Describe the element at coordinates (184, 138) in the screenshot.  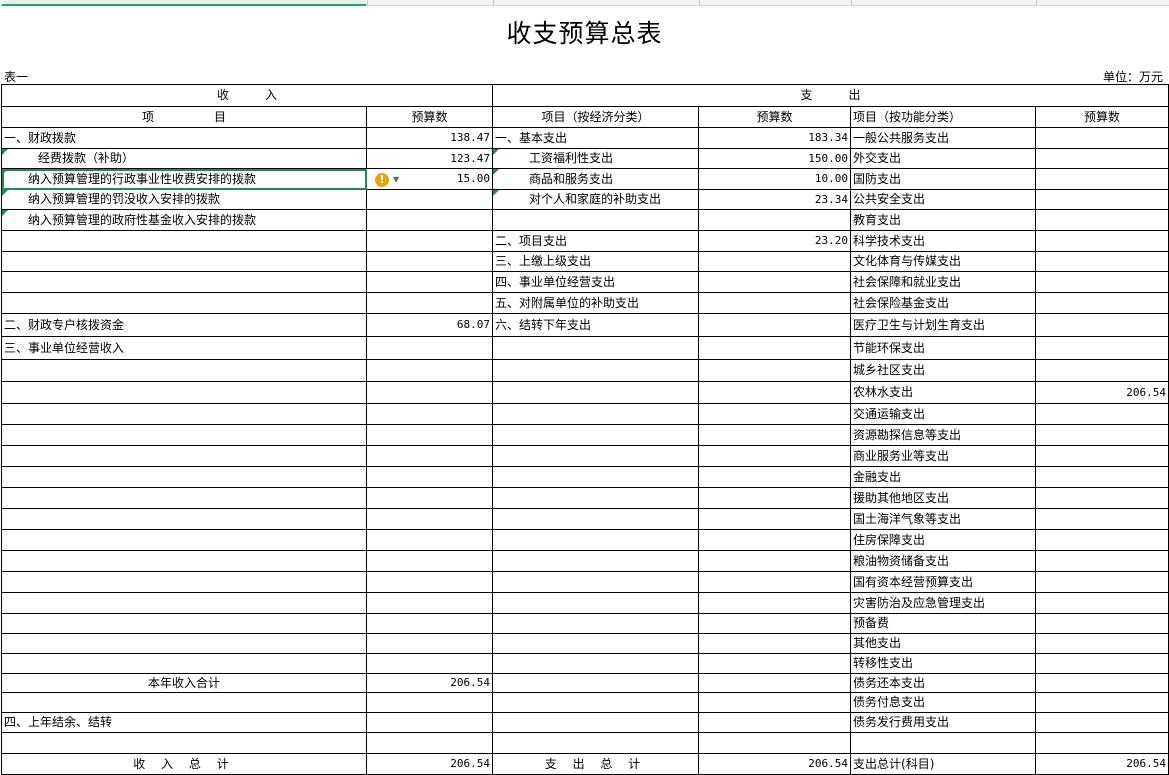
I see `income-item-cell: 一、财政拨款` at that location.